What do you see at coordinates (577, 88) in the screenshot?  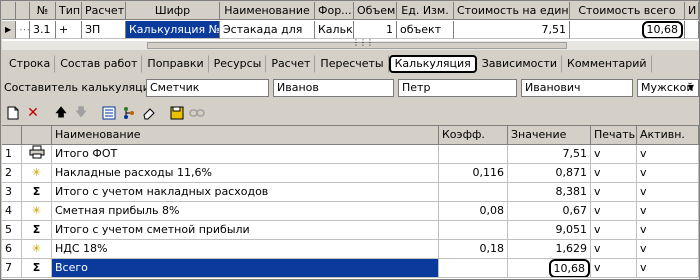 I see `patronymic-field: Иванович` at bounding box center [577, 88].